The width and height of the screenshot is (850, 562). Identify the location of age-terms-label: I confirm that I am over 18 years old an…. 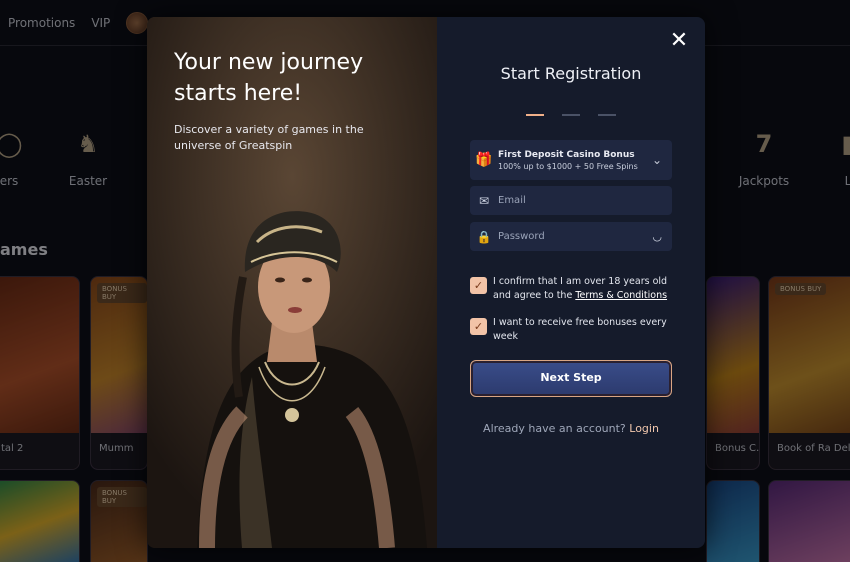
(584, 289).